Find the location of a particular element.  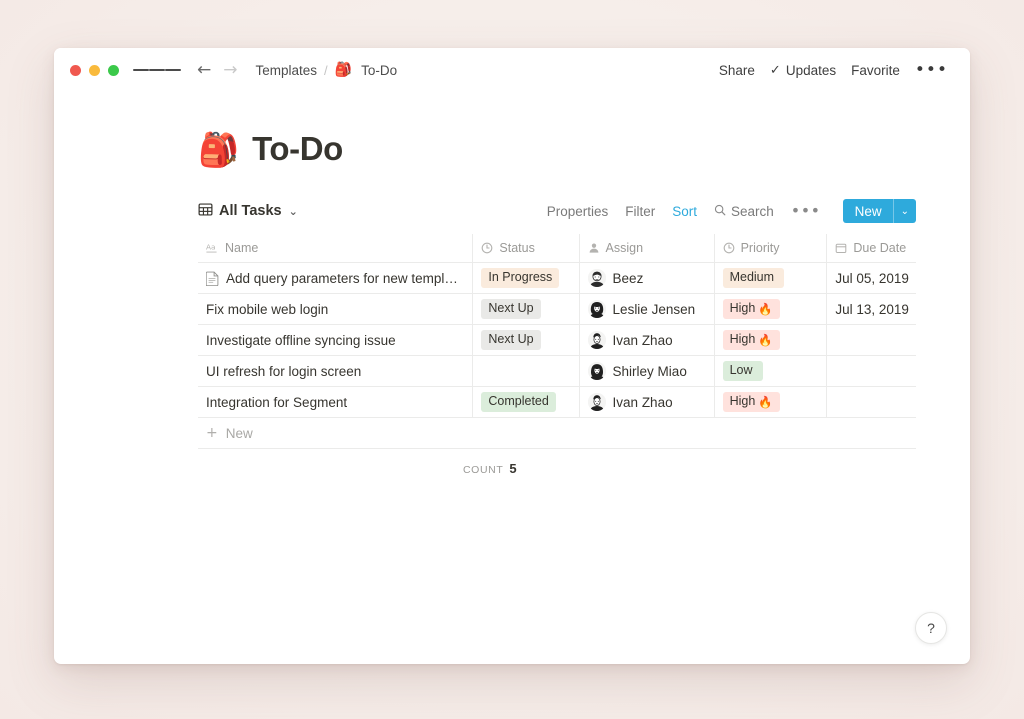

cell-status: Completed is located at coordinates (526, 402).